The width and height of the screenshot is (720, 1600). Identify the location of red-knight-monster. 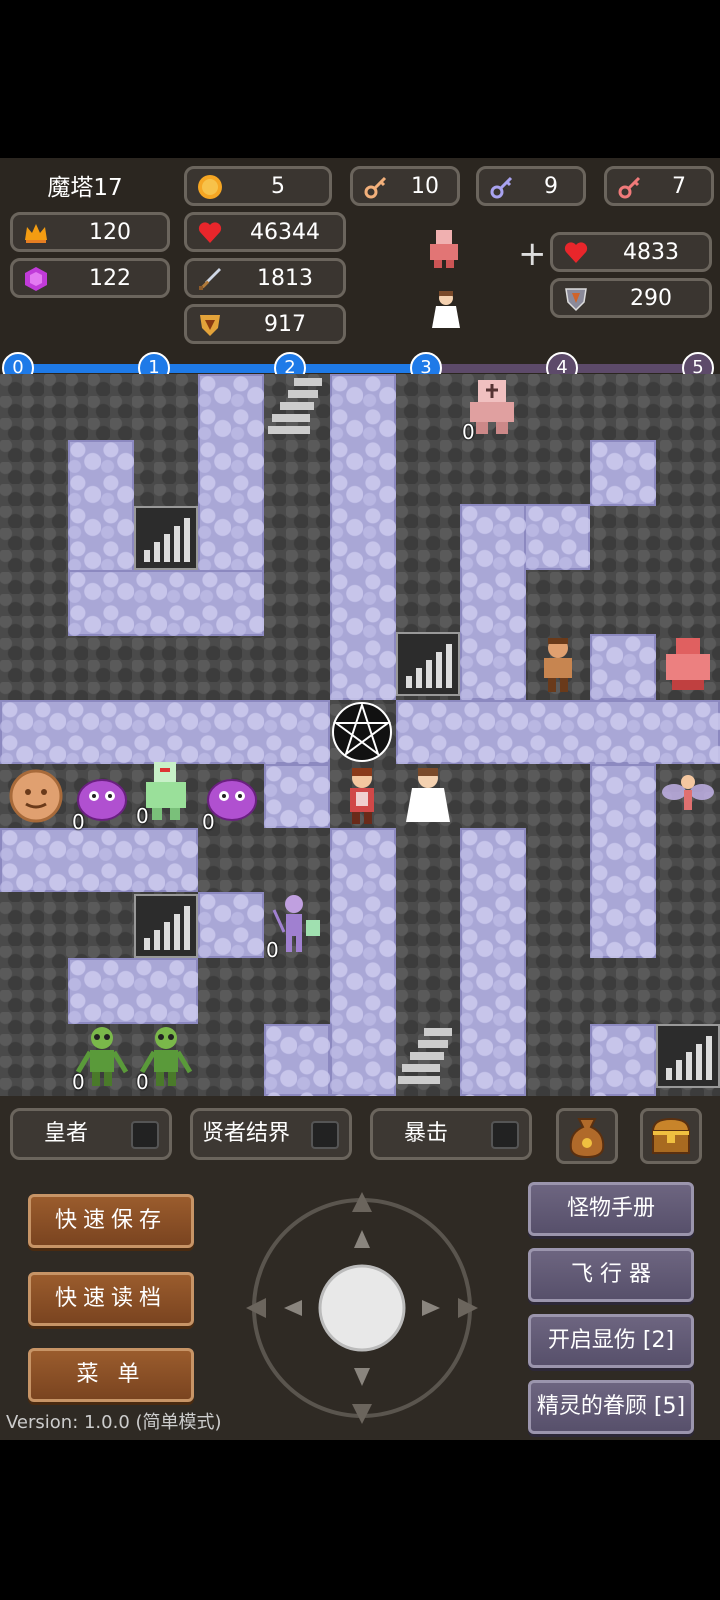
(688, 664).